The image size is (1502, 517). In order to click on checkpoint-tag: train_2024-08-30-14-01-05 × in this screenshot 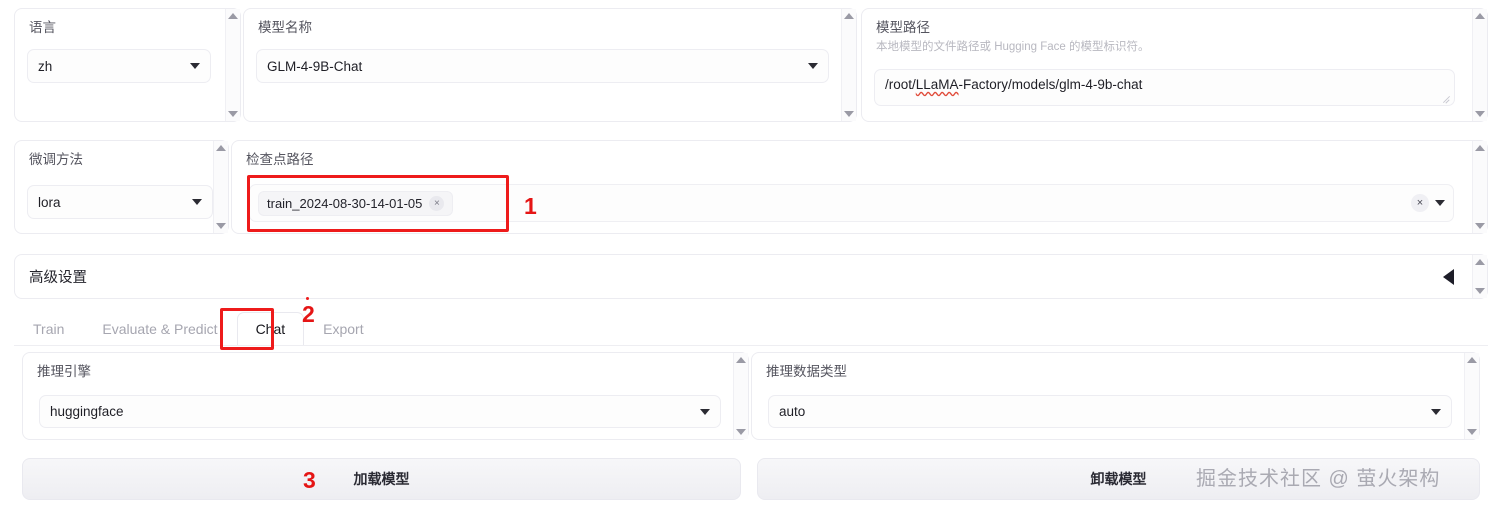, I will do `click(356, 203)`.